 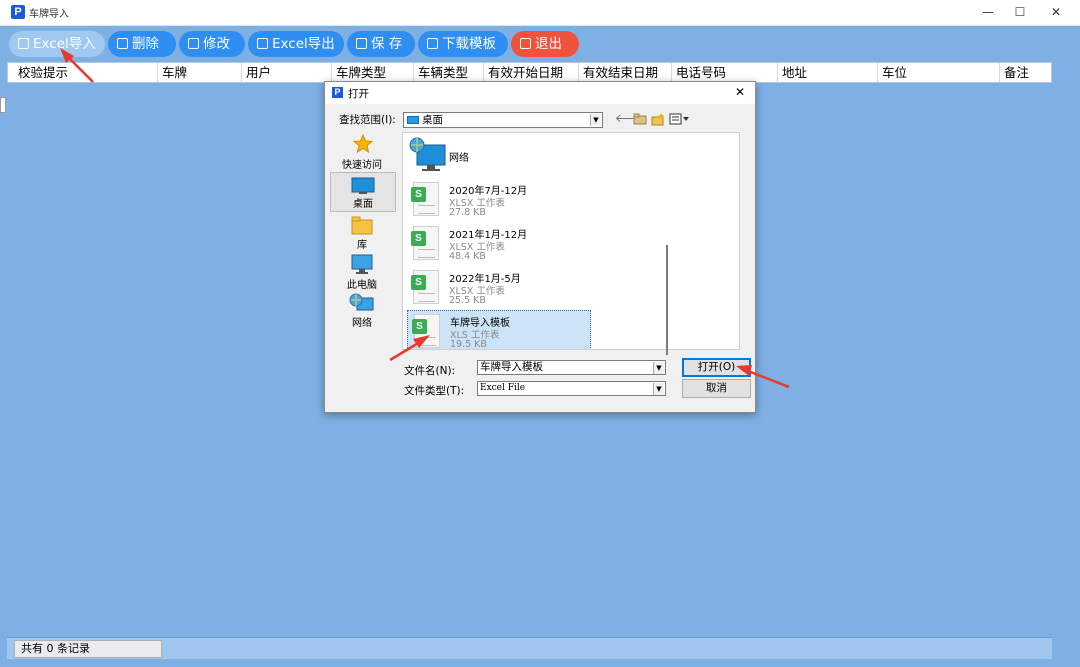 I want to click on arrow-to-selected-file, so click(x=409, y=348).